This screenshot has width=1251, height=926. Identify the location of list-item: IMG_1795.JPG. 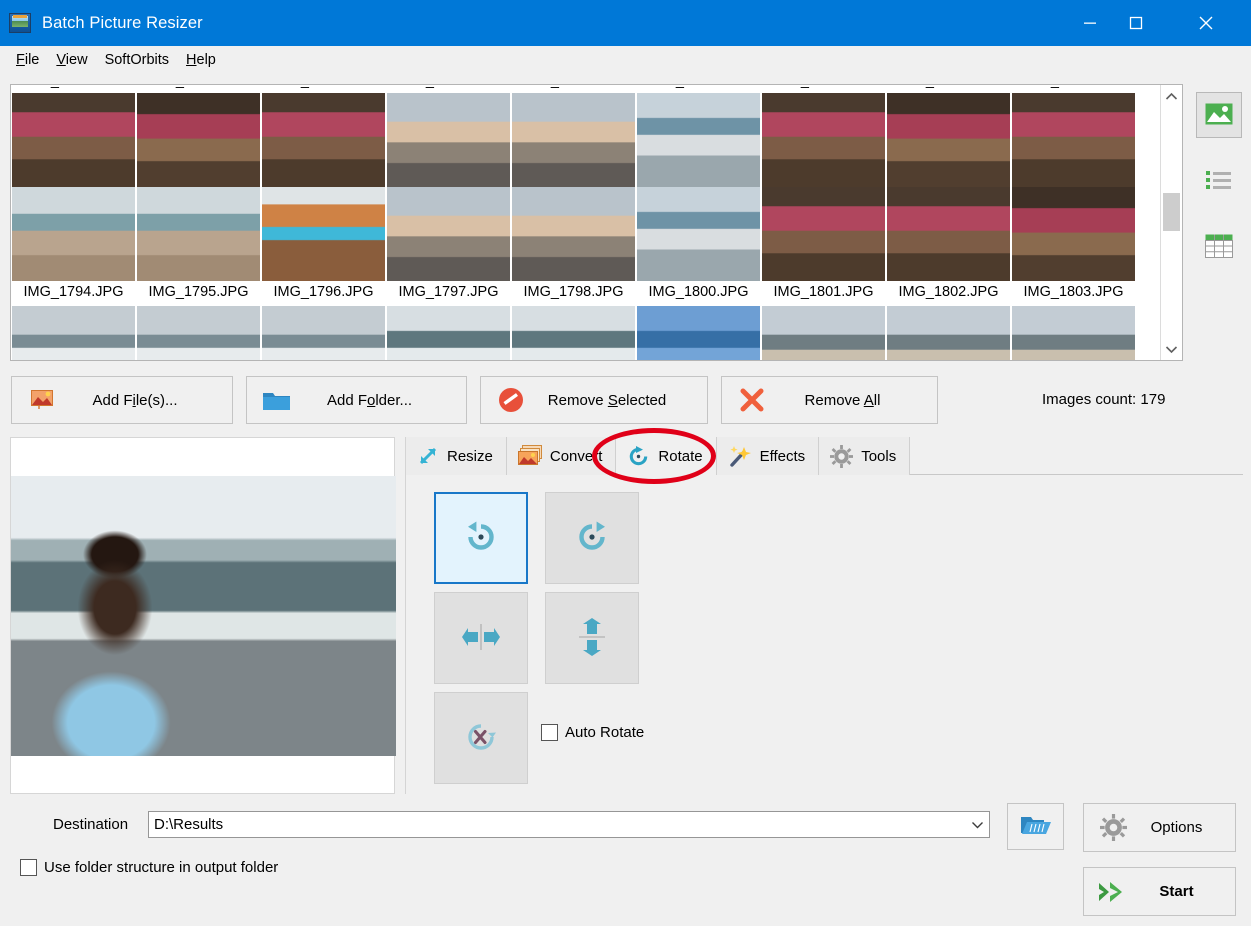
(198, 246).